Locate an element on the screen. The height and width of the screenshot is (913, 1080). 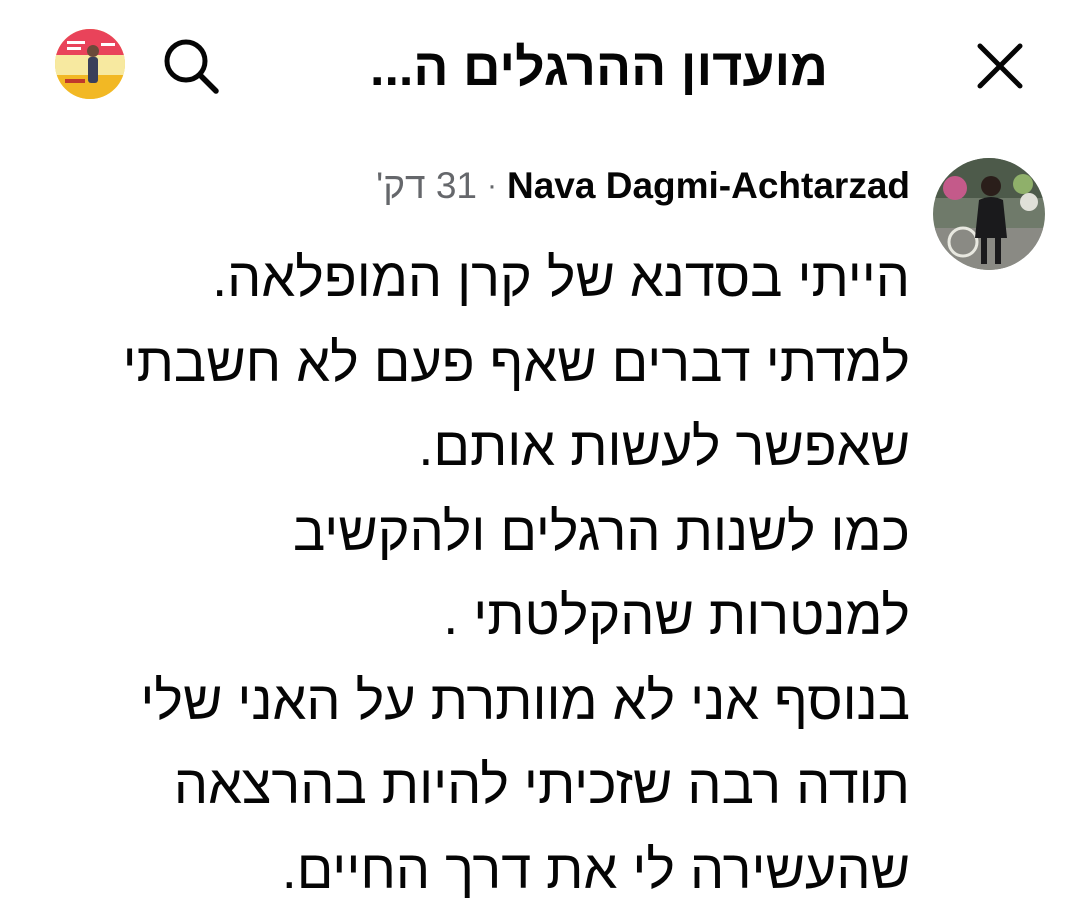
post-timestamp: 31 דק' is located at coordinates (426, 186).